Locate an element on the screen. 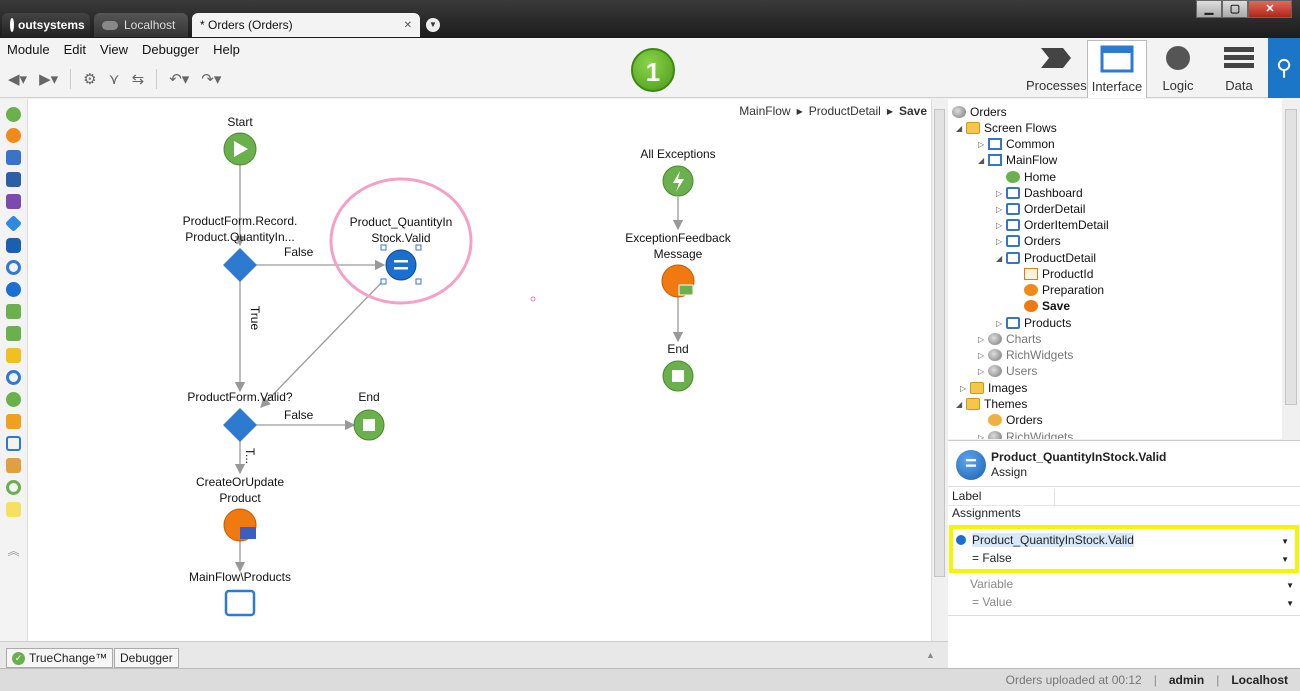 Image resolution: width=1300 pixels, height=691 pixels. tab-debugger: Debugger is located at coordinates (146, 658).